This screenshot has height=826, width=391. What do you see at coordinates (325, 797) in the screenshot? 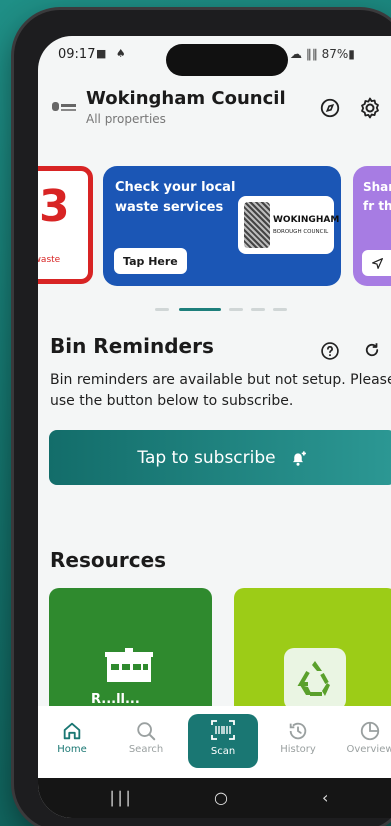
I see `back-button: ‹` at bounding box center [325, 797].